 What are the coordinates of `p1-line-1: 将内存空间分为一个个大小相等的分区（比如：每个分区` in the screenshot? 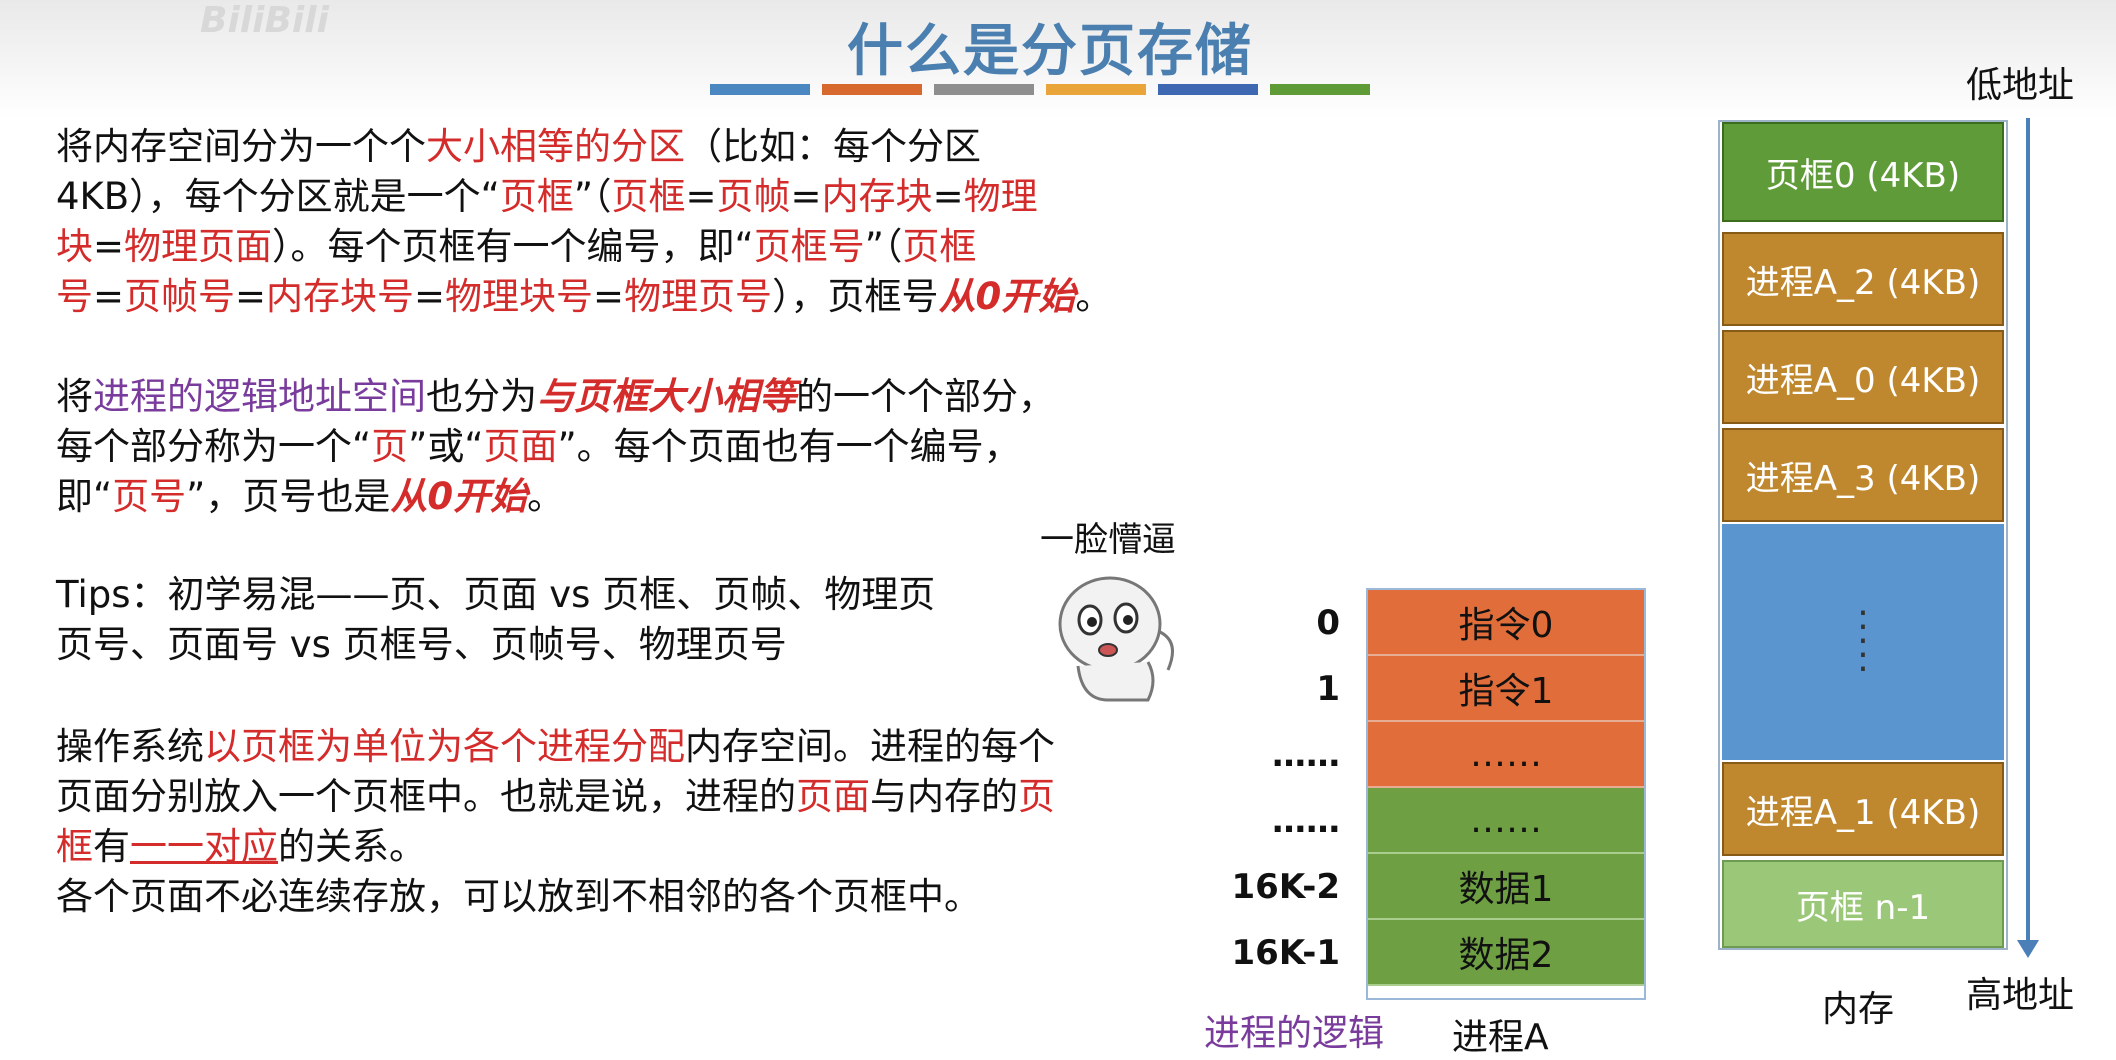 It's located at (518, 146).